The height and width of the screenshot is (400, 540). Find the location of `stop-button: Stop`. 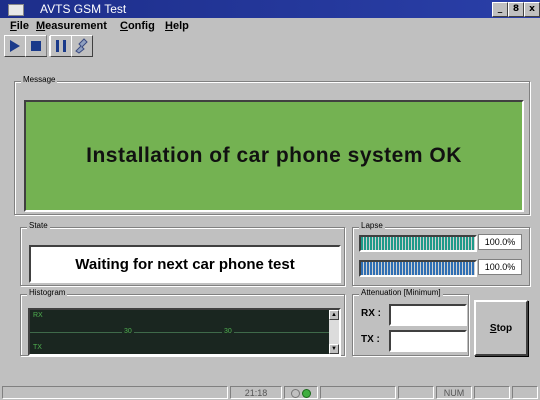

stop-button: Stop is located at coordinates (501, 328).